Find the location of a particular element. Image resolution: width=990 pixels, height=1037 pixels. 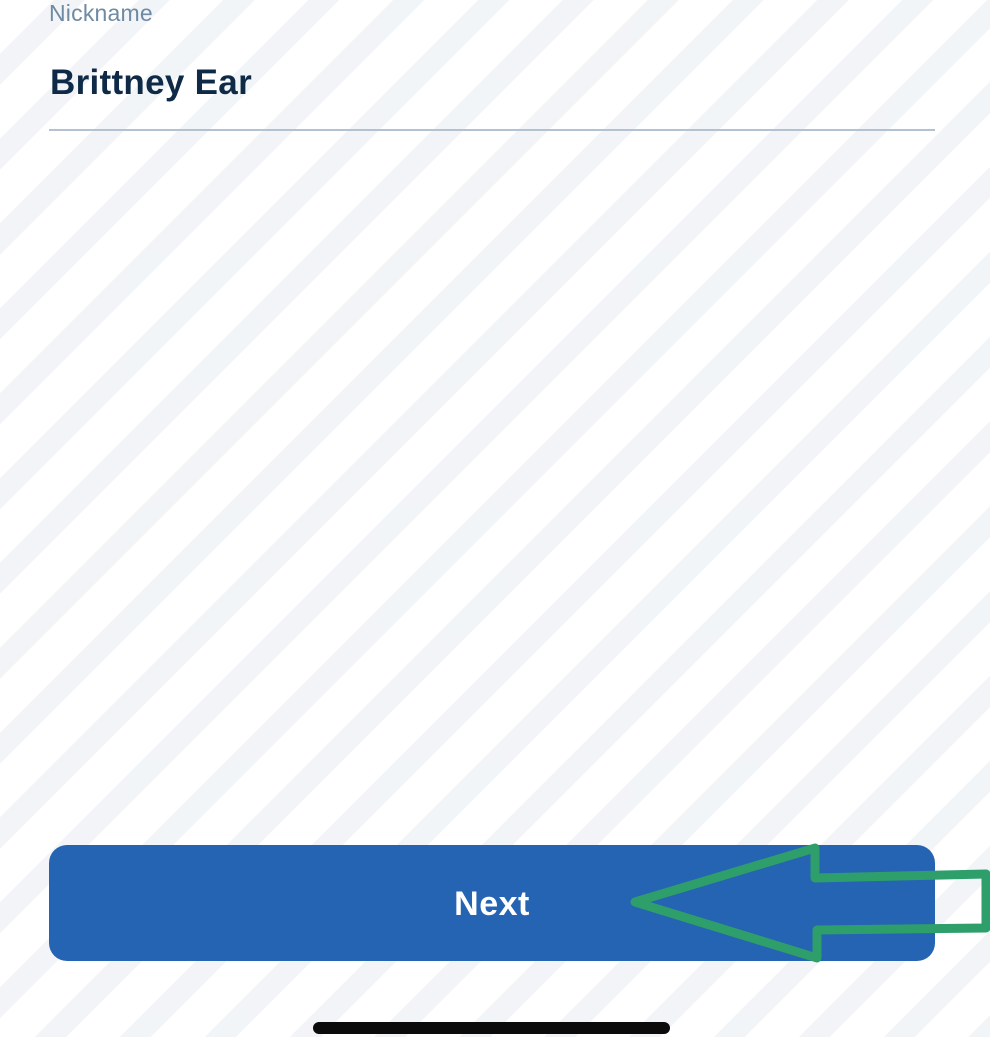

next-button: Next is located at coordinates (492, 903).